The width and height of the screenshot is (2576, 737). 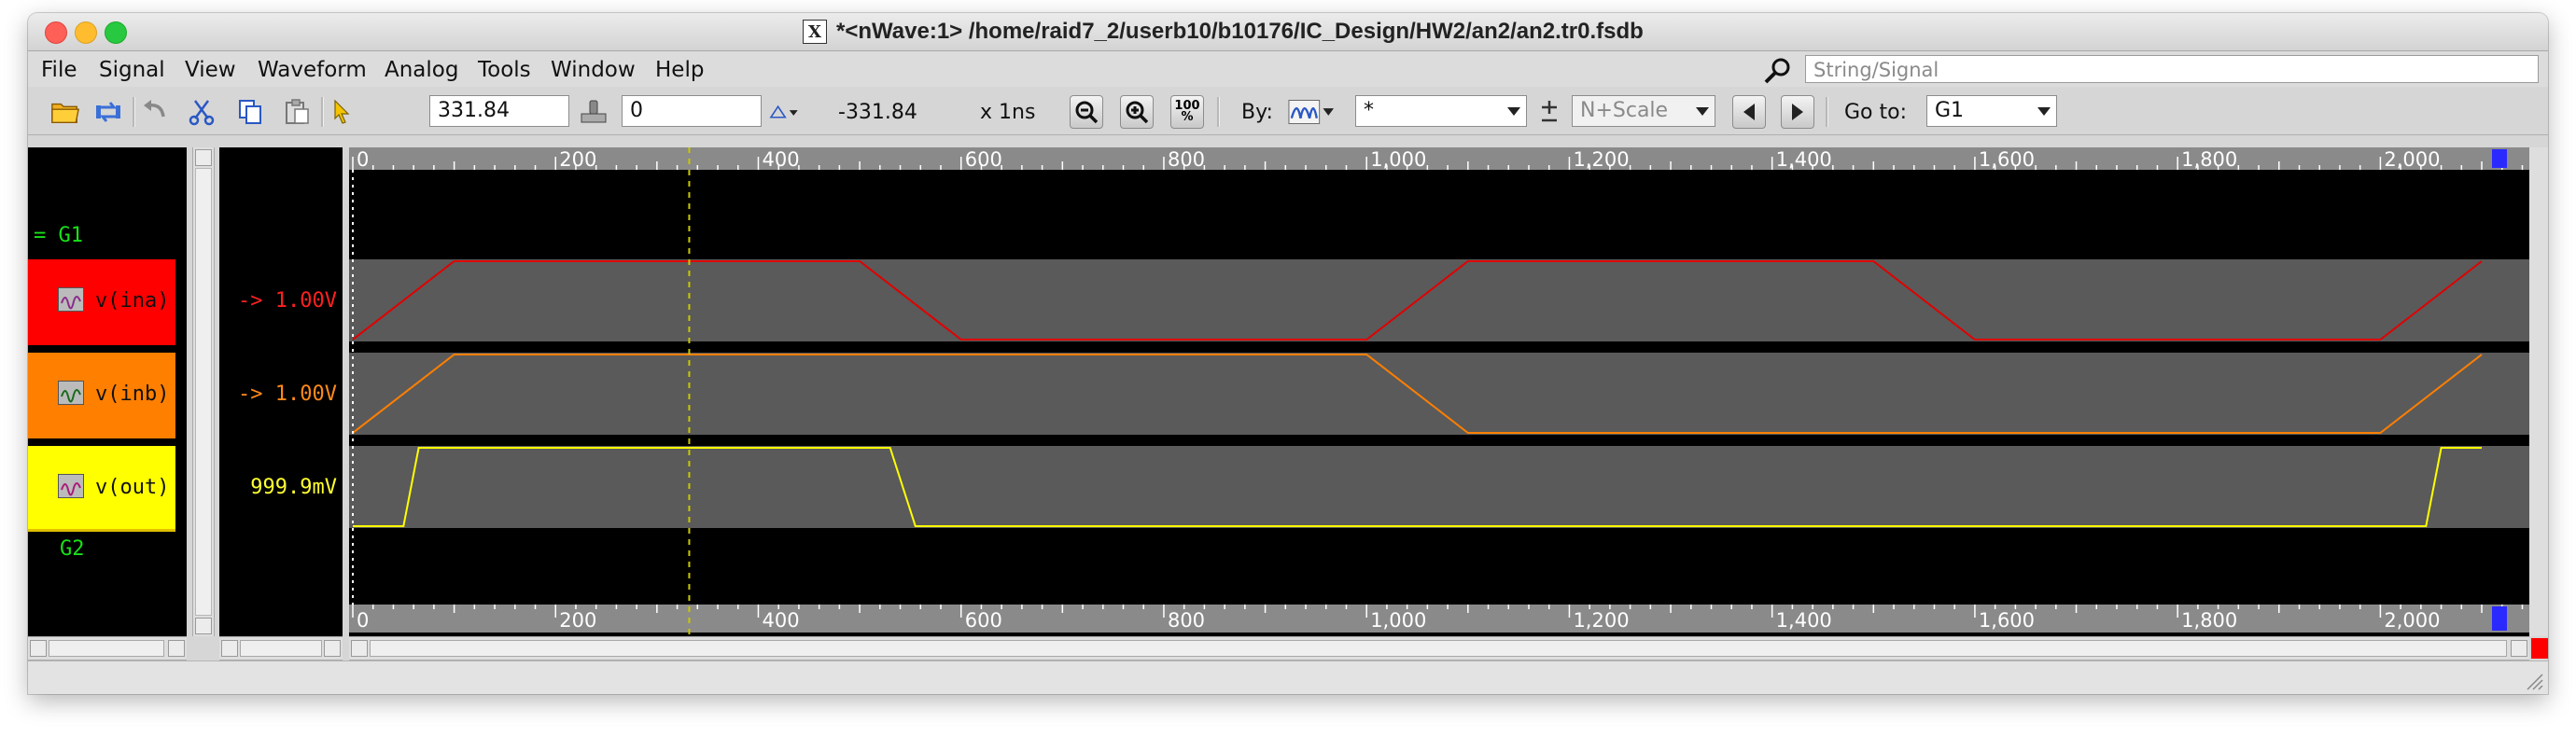 What do you see at coordinates (155, 112) in the screenshot?
I see `undo-icon` at bounding box center [155, 112].